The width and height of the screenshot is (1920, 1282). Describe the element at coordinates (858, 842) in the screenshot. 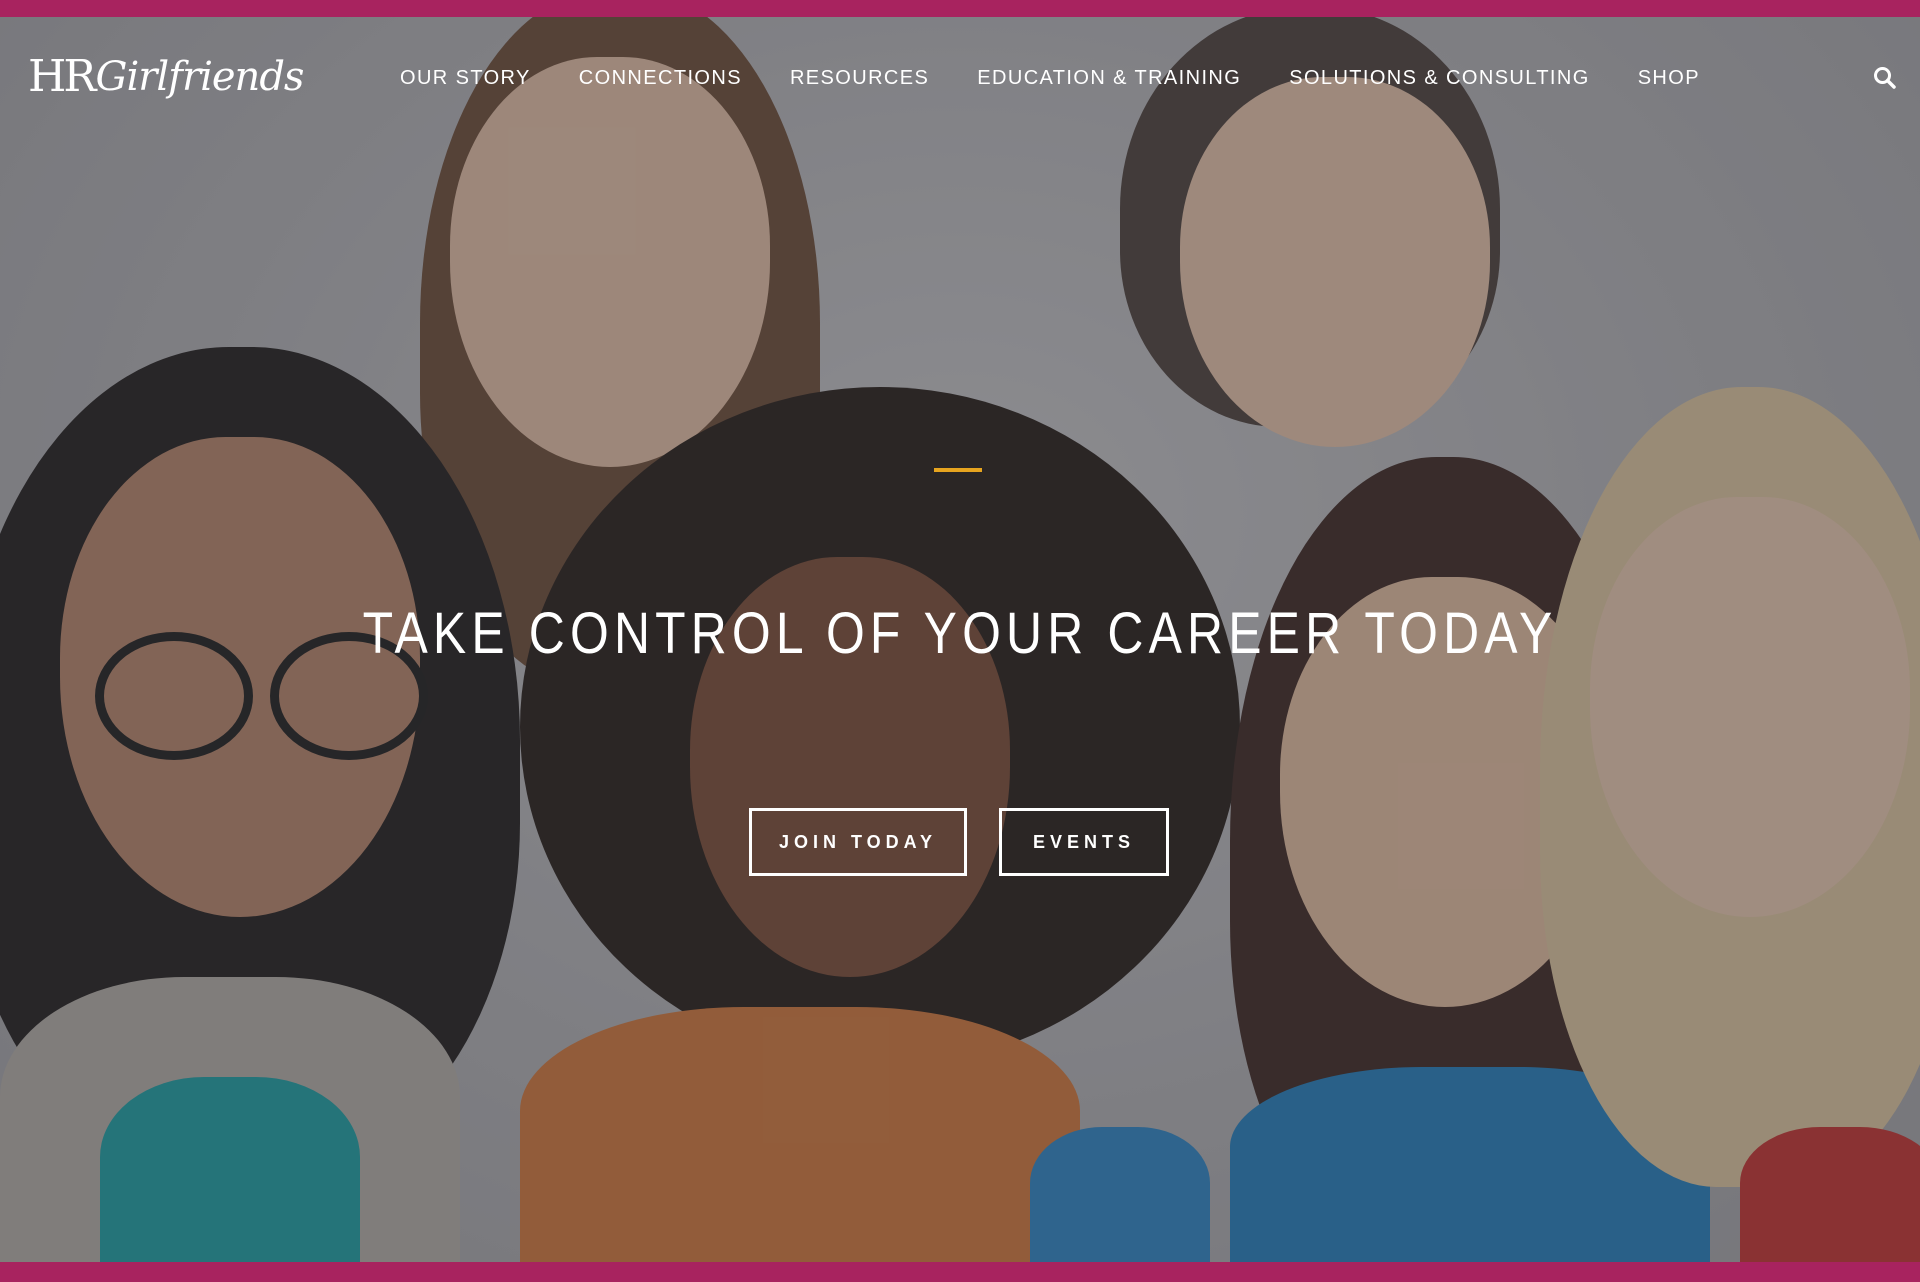

I see `join-today-button: JOIN TODAY` at that location.